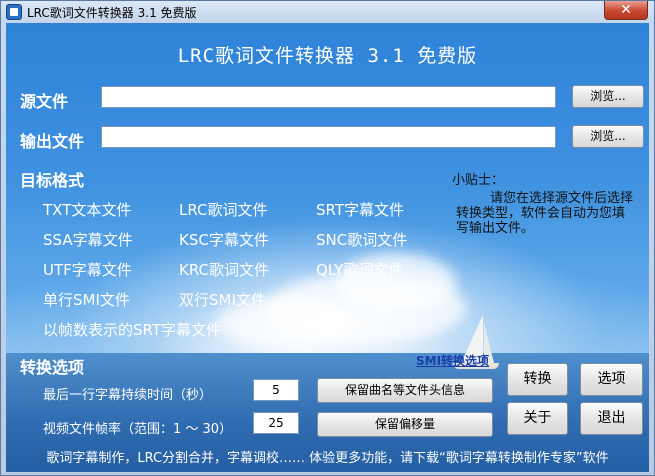 The height and width of the screenshot is (476, 655). I want to click on window-title: LRC歌词文件转换器 3.1 免费版, so click(112, 13).